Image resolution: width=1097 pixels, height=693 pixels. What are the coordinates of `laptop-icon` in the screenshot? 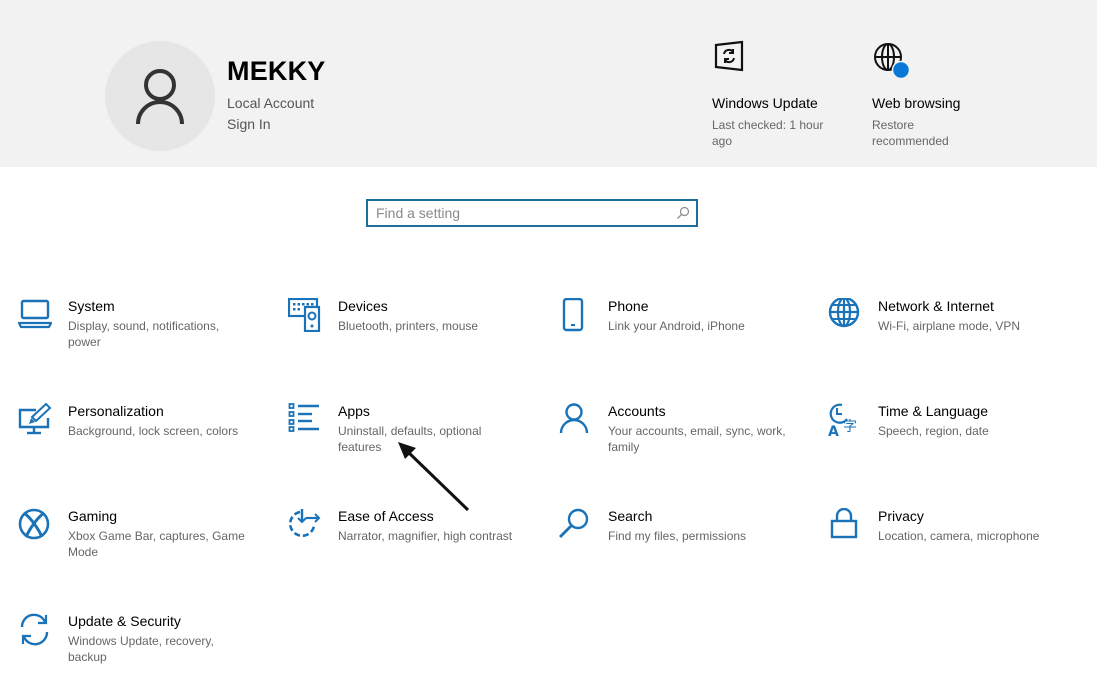 It's located at (35, 314).